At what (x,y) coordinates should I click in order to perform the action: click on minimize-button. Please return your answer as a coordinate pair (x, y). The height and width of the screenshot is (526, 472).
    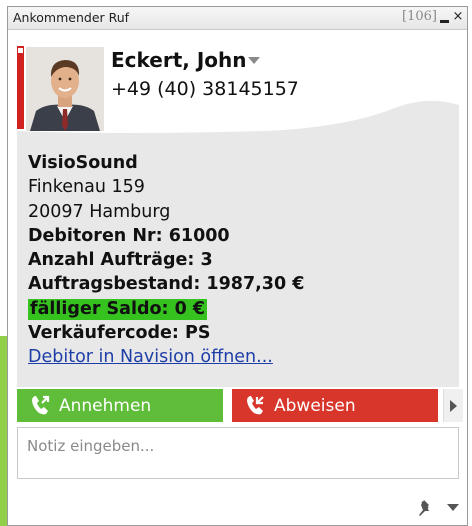
    Looking at the image, I should click on (445, 18).